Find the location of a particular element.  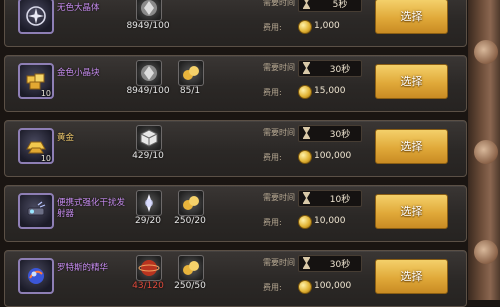

red-orb-icon is located at coordinates (149, 268).